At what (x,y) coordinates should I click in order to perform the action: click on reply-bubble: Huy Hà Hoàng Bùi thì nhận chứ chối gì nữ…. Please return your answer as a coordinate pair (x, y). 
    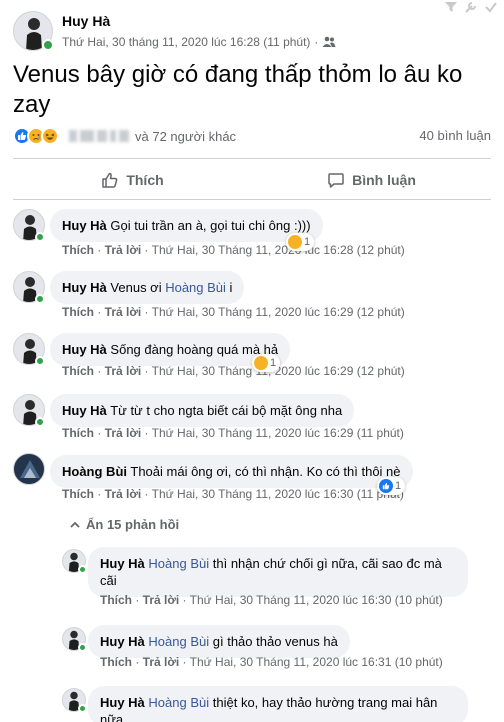
    Looking at the image, I should click on (278, 572).